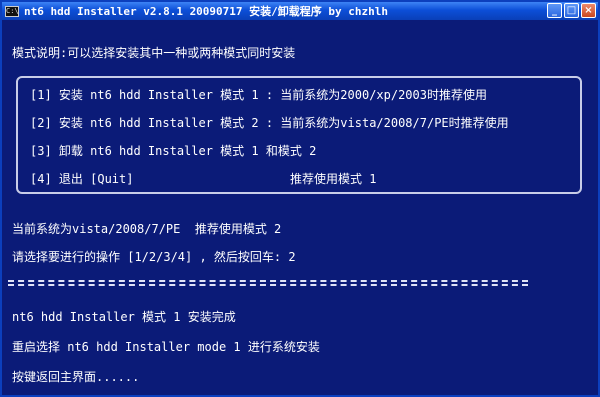  I want to click on result-line-2: 重启选择 nt6 hdd Installer mode 1 进行系统安装, so click(166, 347).